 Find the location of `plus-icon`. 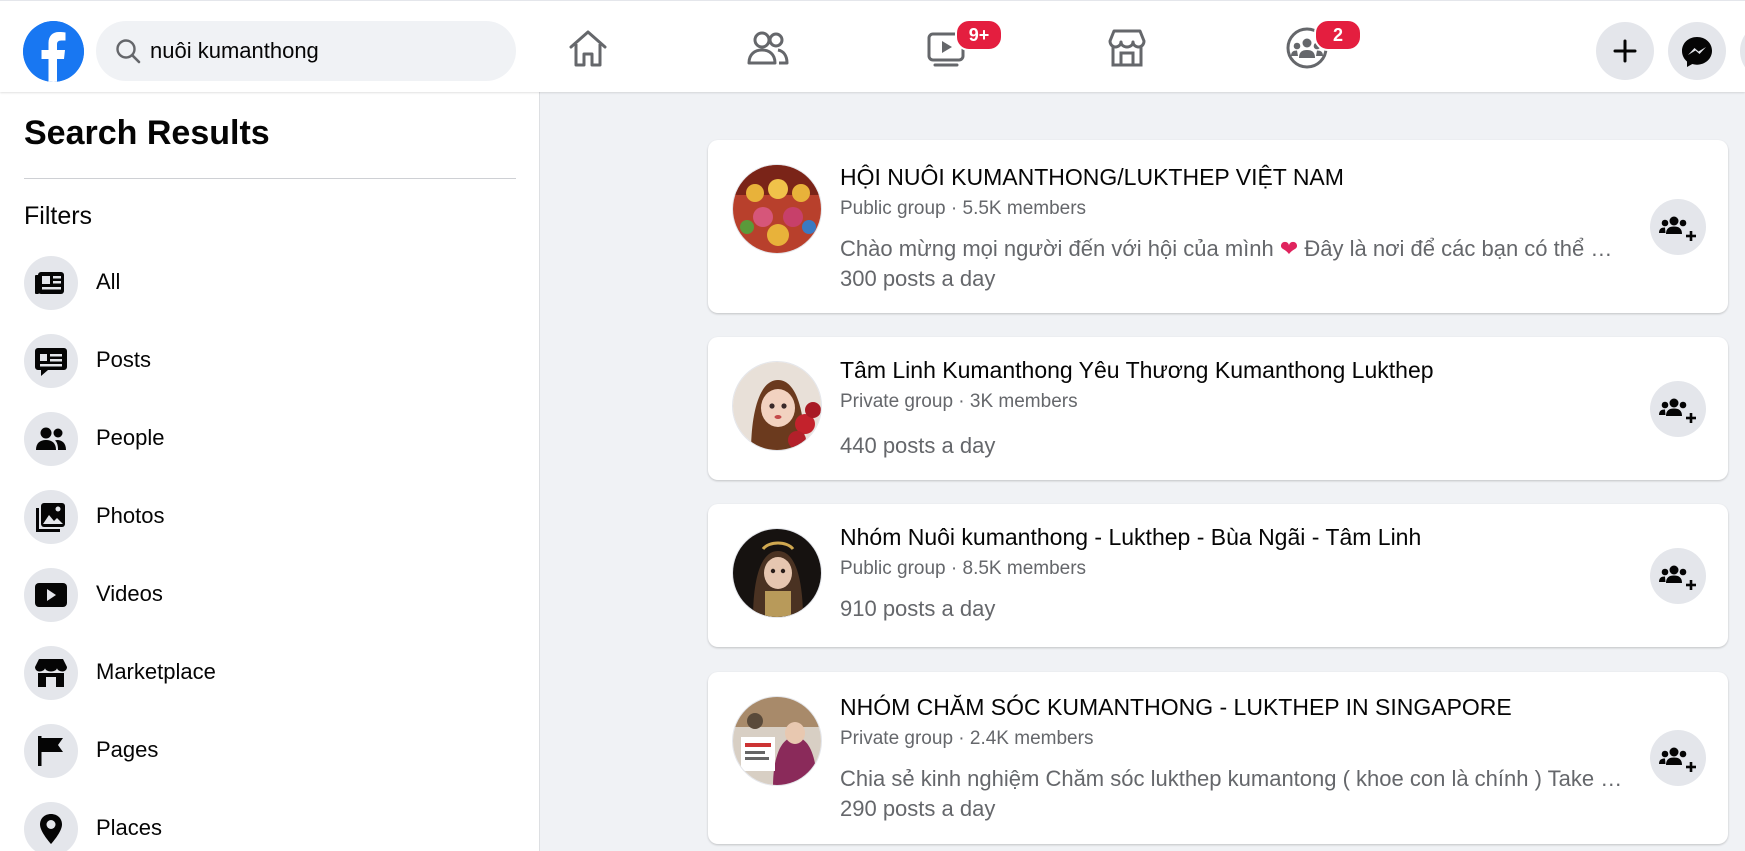

plus-icon is located at coordinates (1625, 51).